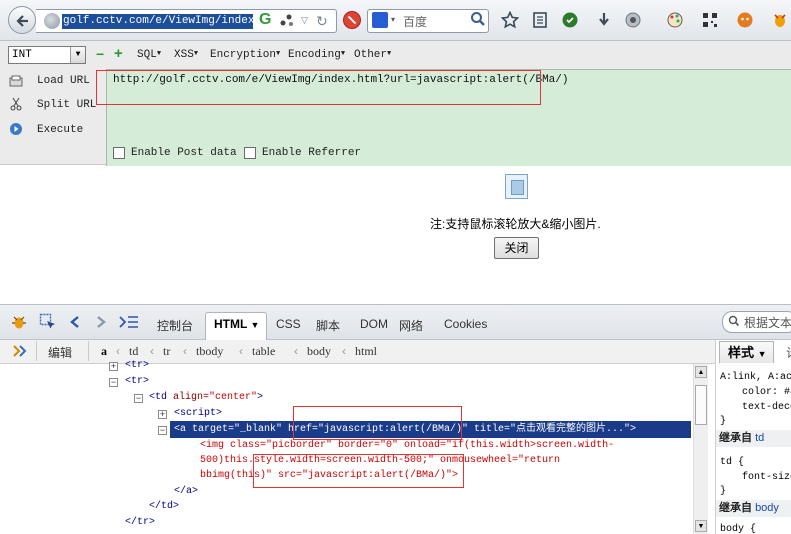 This screenshot has width=791, height=534. What do you see at coordinates (119, 153) in the screenshot?
I see `enable-post-checkbox` at bounding box center [119, 153].